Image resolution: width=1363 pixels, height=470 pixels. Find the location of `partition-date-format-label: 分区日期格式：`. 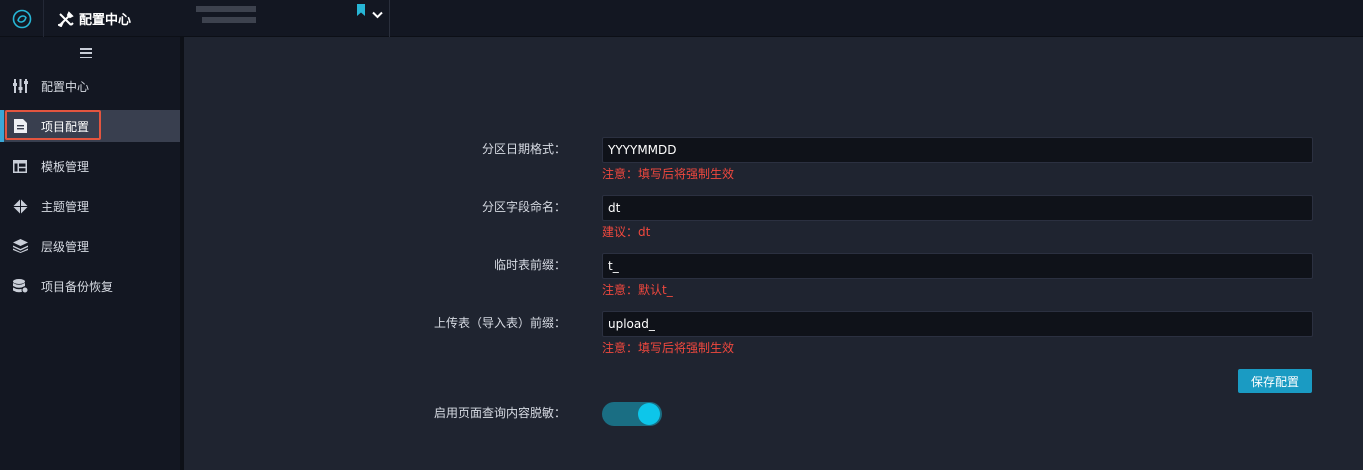

partition-date-format-label: 分区日期格式： is located at coordinates (523, 149).